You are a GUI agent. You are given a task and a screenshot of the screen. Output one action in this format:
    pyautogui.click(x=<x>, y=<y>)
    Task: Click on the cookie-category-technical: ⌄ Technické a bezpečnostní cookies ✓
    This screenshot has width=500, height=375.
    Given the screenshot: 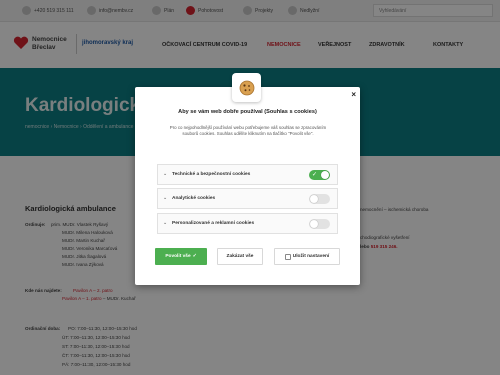 What is the action you would take?
    pyautogui.click(x=247, y=174)
    